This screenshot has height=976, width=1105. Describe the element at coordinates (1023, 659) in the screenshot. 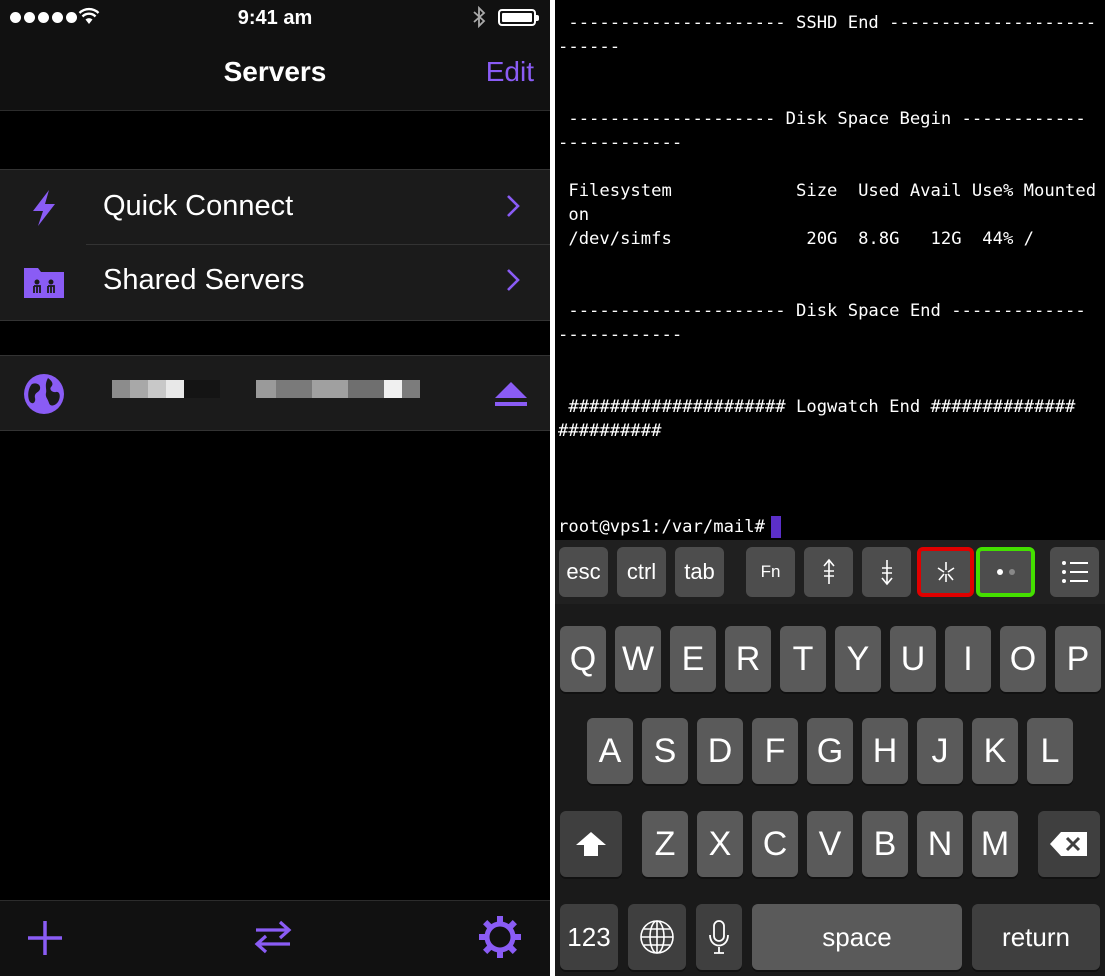

I see `key-o: O` at that location.